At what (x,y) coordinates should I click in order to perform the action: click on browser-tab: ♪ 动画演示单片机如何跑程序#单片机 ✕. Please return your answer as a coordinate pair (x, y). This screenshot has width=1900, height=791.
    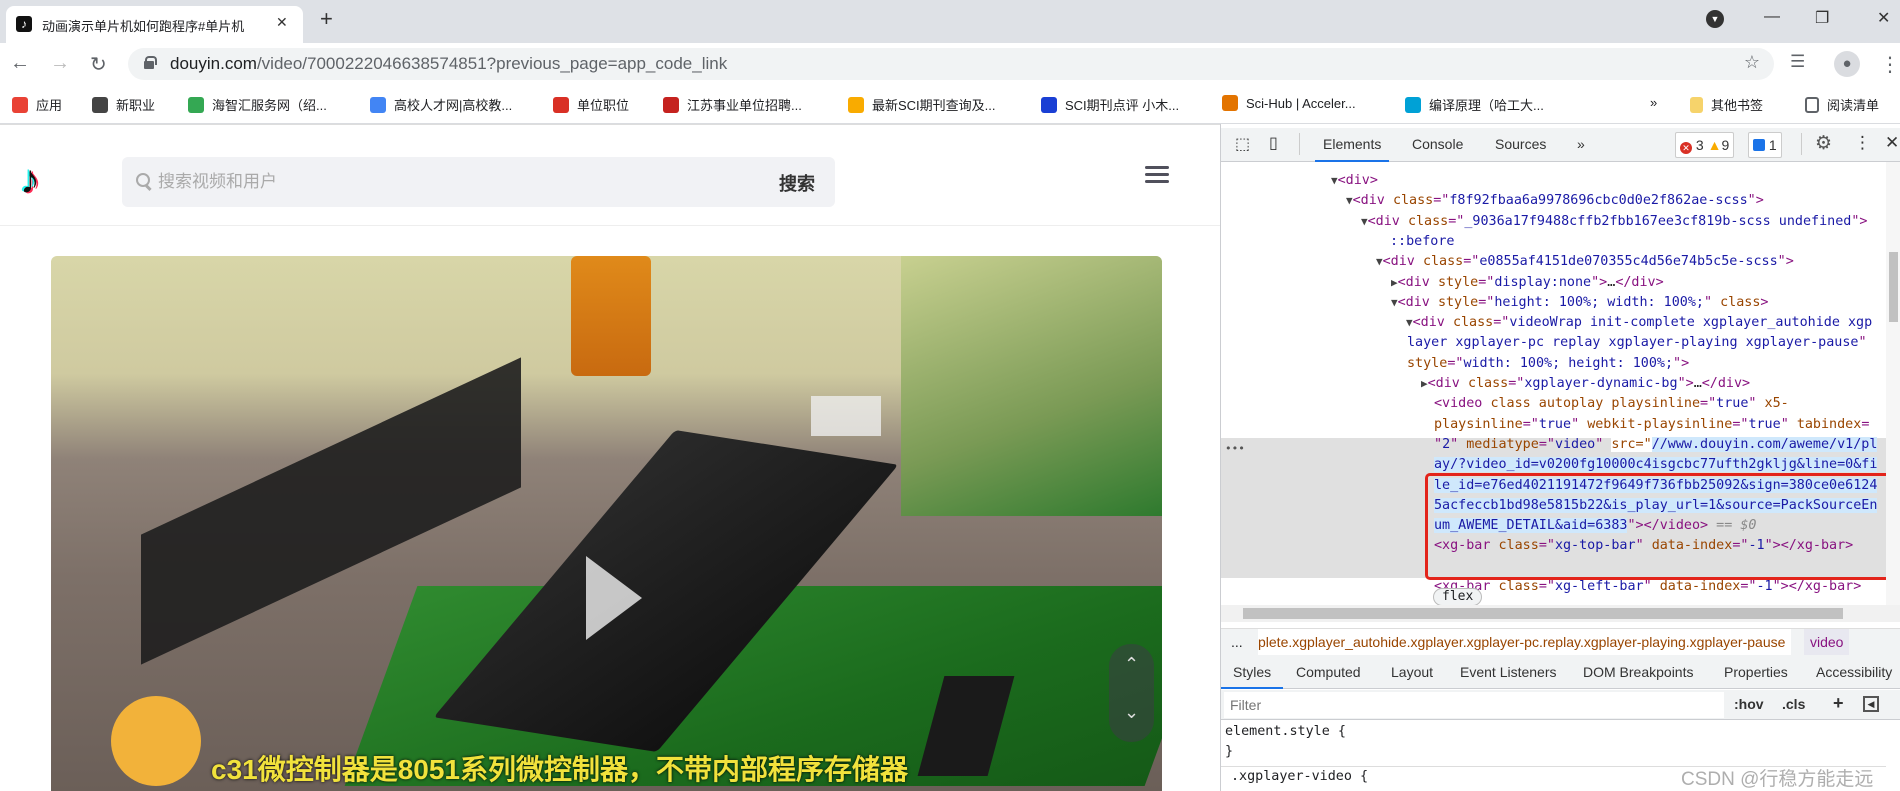
    Looking at the image, I should click on (154, 24).